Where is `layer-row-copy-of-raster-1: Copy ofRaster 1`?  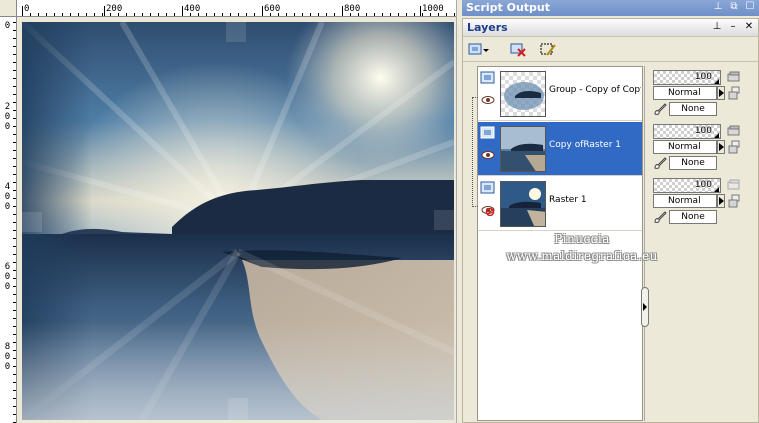
layer-row-copy-of-raster-1: Copy ofRaster 1 is located at coordinates (560, 149).